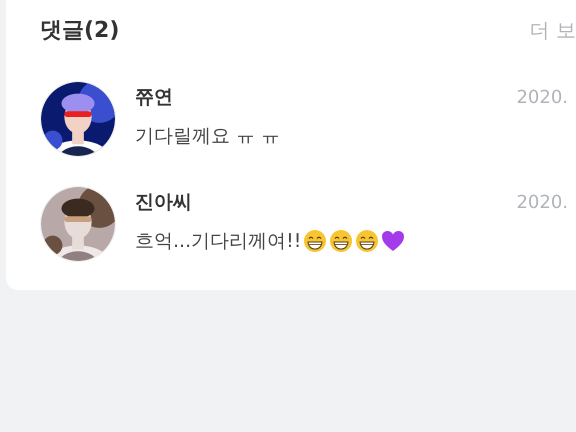  I want to click on comment-text: 기다릴께요 ㅠ ㅠ, so click(207, 136).